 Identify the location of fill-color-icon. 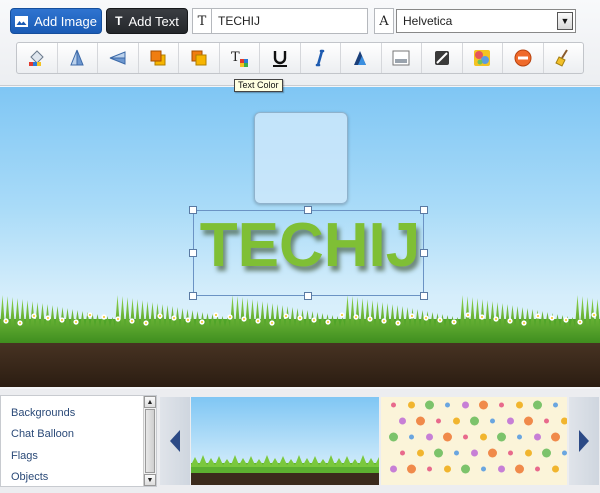
(36, 58).